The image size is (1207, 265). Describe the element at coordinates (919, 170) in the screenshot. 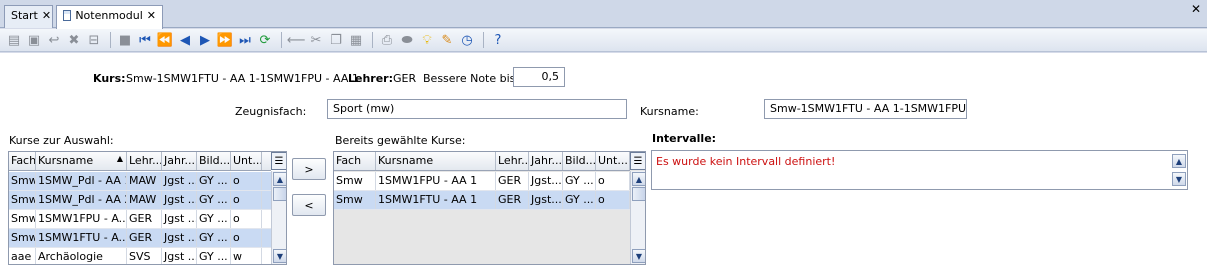

I see `intervalle-field: Es wurde kein Intervall definiert! ▲ ▼` at that location.